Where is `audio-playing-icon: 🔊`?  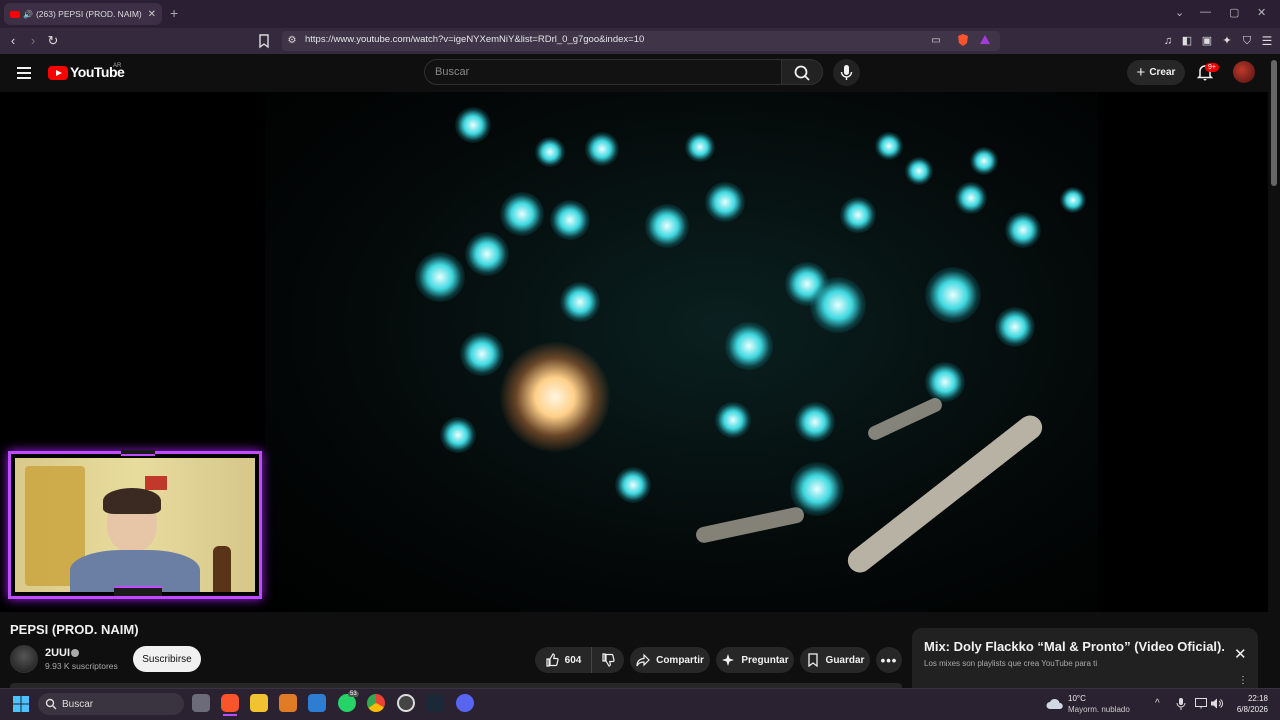
audio-playing-icon: 🔊 is located at coordinates (28, 14).